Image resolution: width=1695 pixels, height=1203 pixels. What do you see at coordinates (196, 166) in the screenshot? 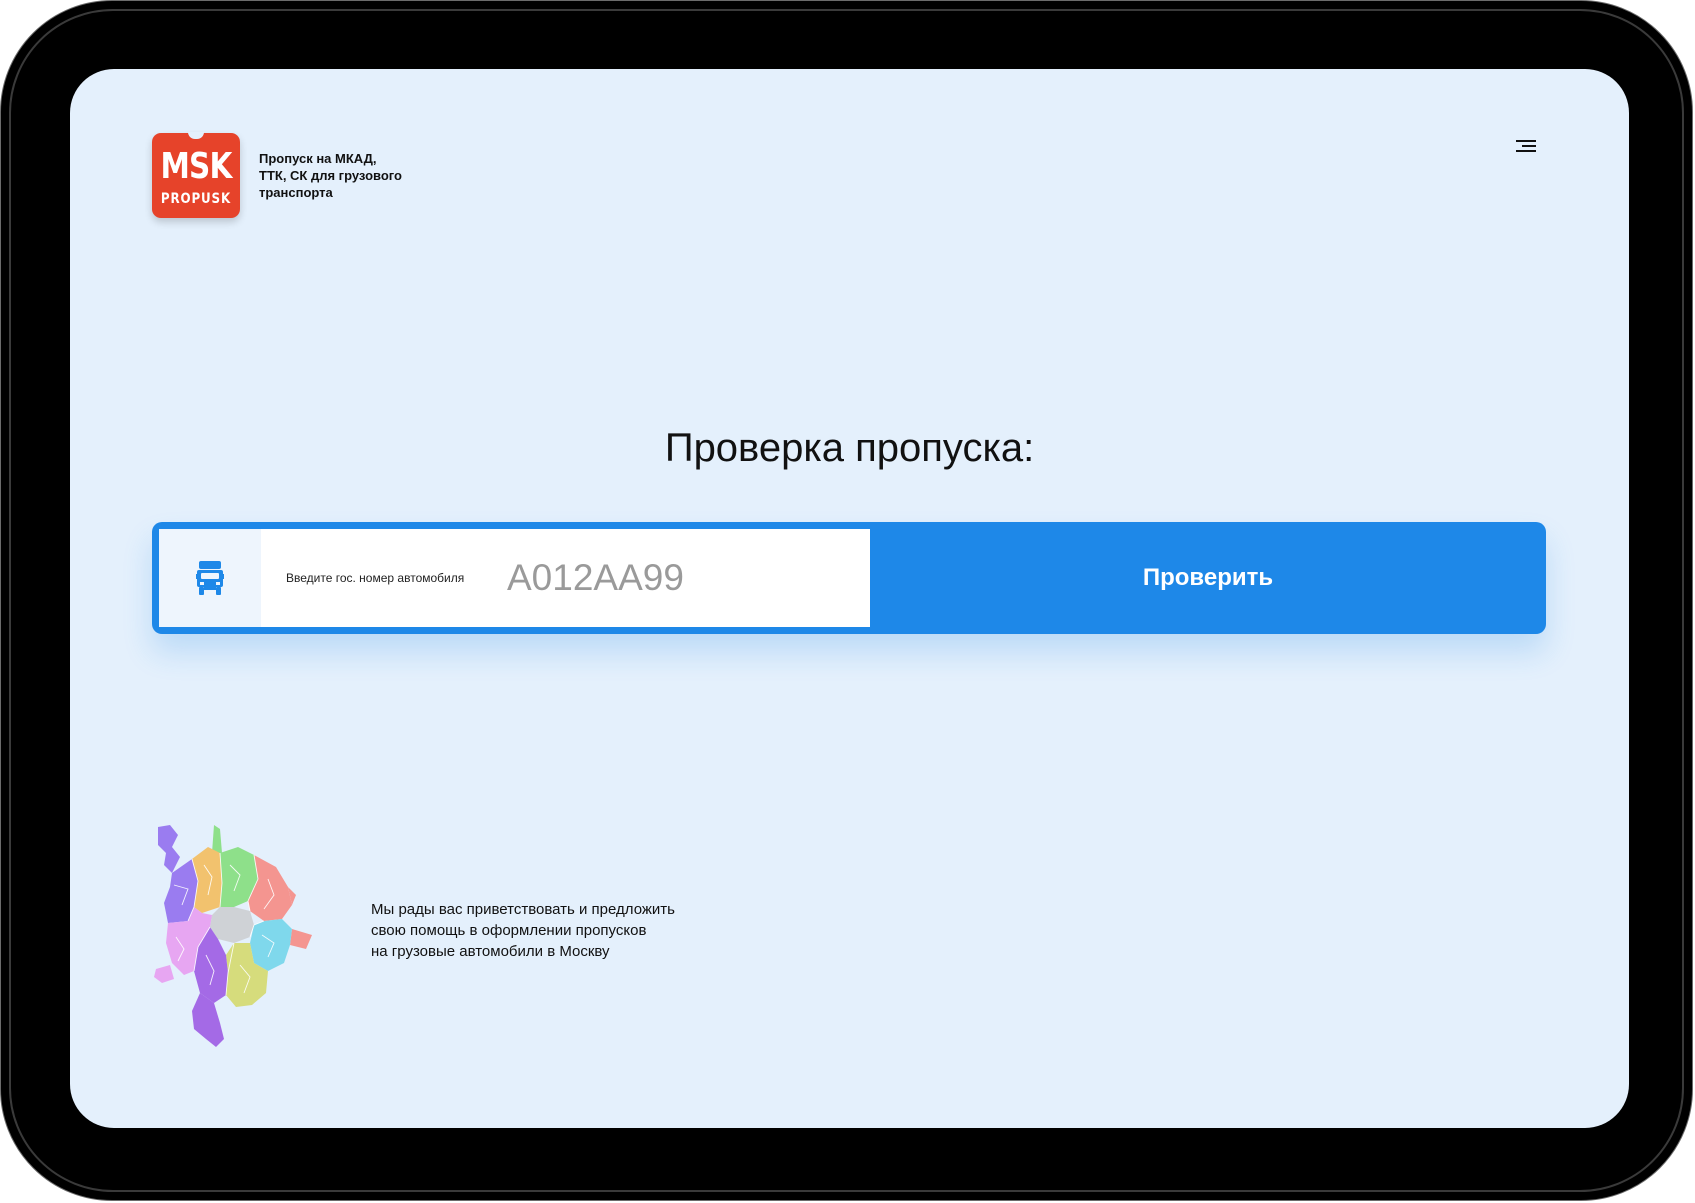
I see `logo-msk-text: MSK` at bounding box center [196, 166].